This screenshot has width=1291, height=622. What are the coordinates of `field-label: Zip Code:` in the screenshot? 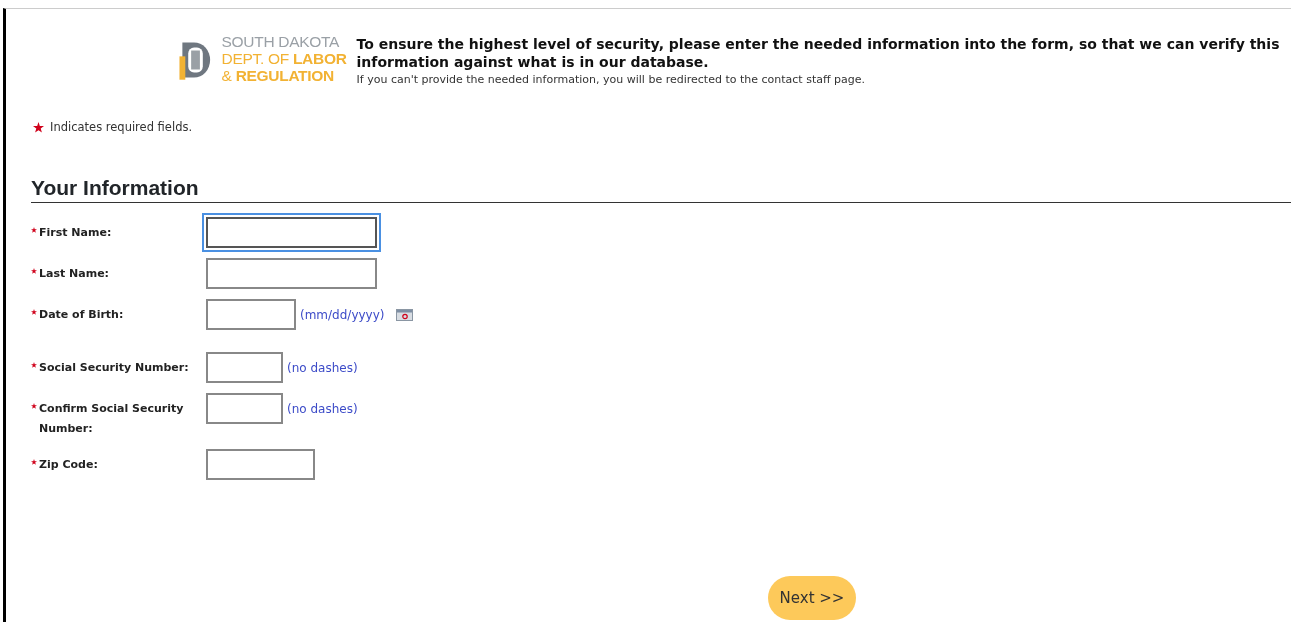 It's located at (69, 464).